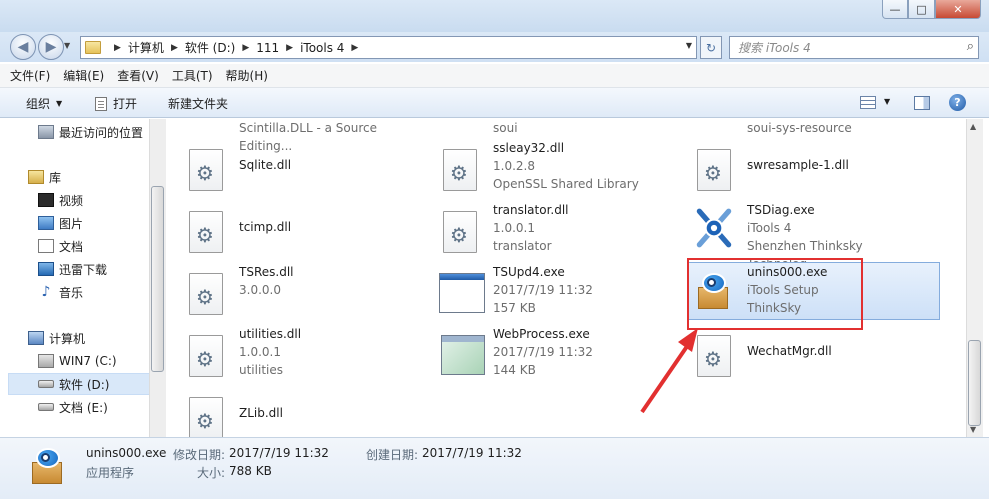 This screenshot has width=989, height=499. I want to click on details-size-label: 大小:, so click(211, 473).